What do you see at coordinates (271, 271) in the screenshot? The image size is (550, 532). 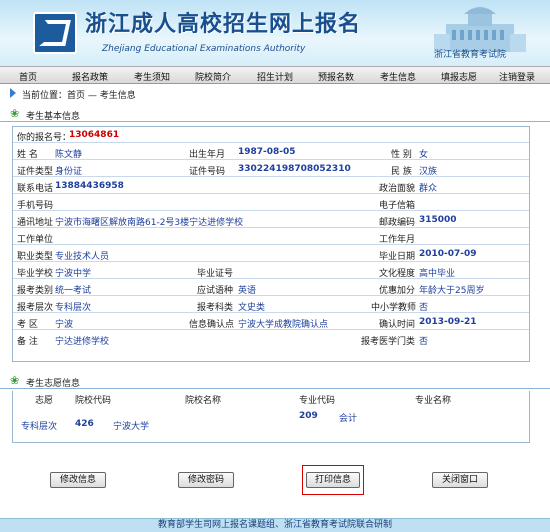 I see `table-row: 毕业学校 宁波中学 毕业证号 文化程度 高中毕业` at bounding box center [271, 271].